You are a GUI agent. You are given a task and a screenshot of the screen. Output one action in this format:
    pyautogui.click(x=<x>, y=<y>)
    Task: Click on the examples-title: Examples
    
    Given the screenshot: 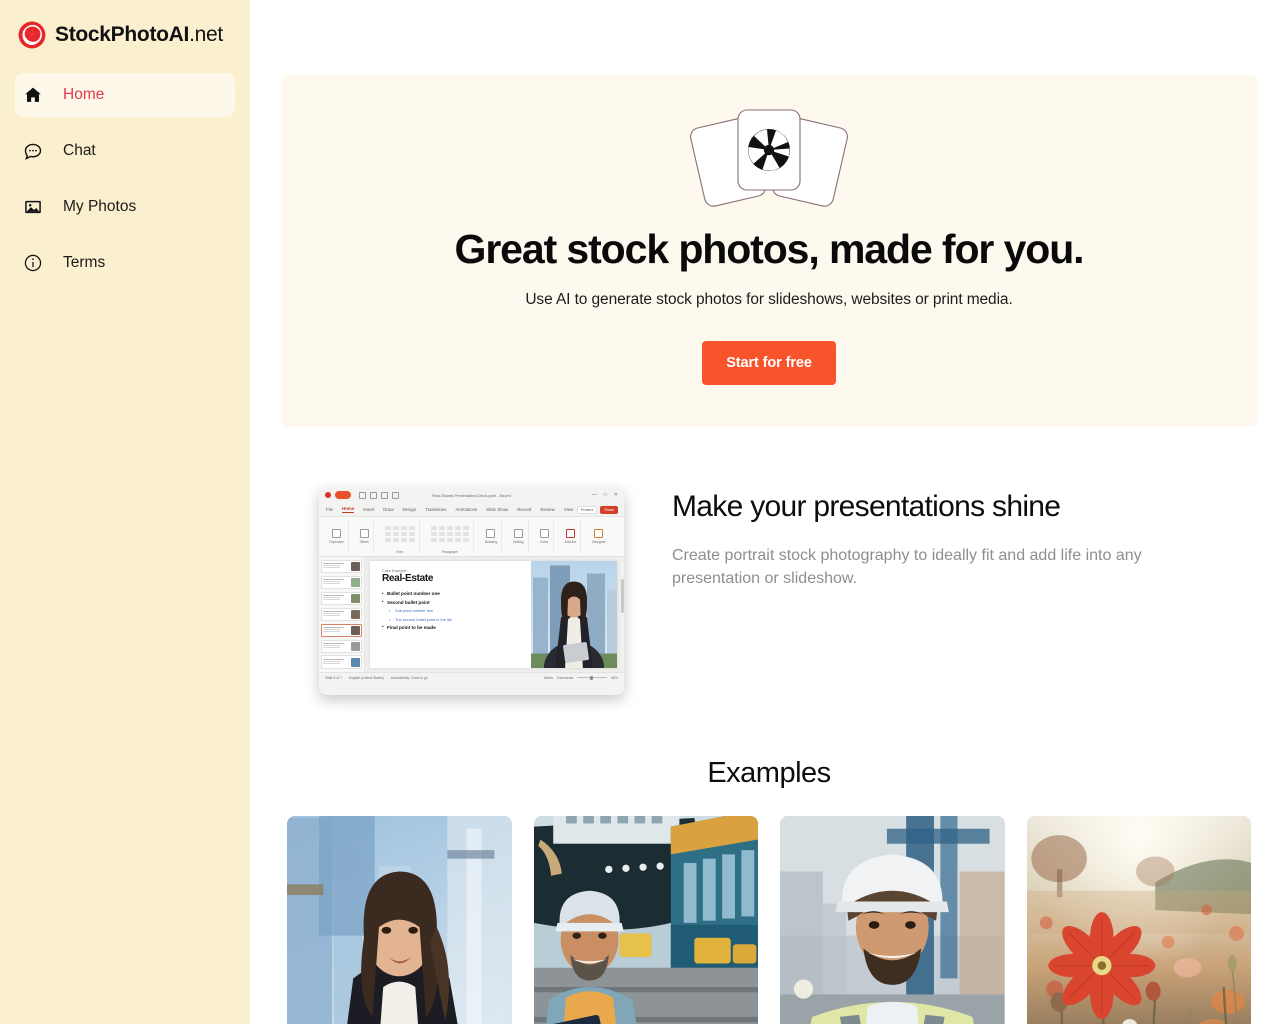 What is the action you would take?
    pyautogui.click(x=769, y=772)
    